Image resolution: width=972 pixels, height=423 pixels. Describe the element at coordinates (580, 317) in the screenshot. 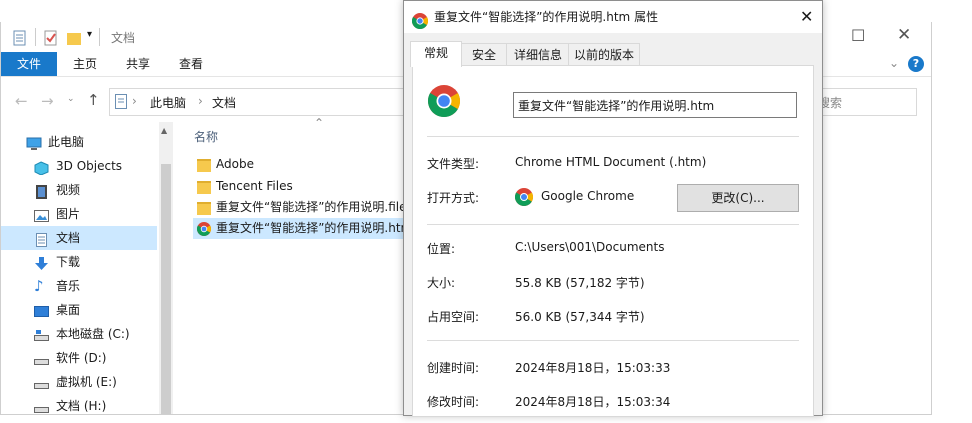

I see `value-size-on-disk: 56.0 KB (57,344 字节)` at that location.